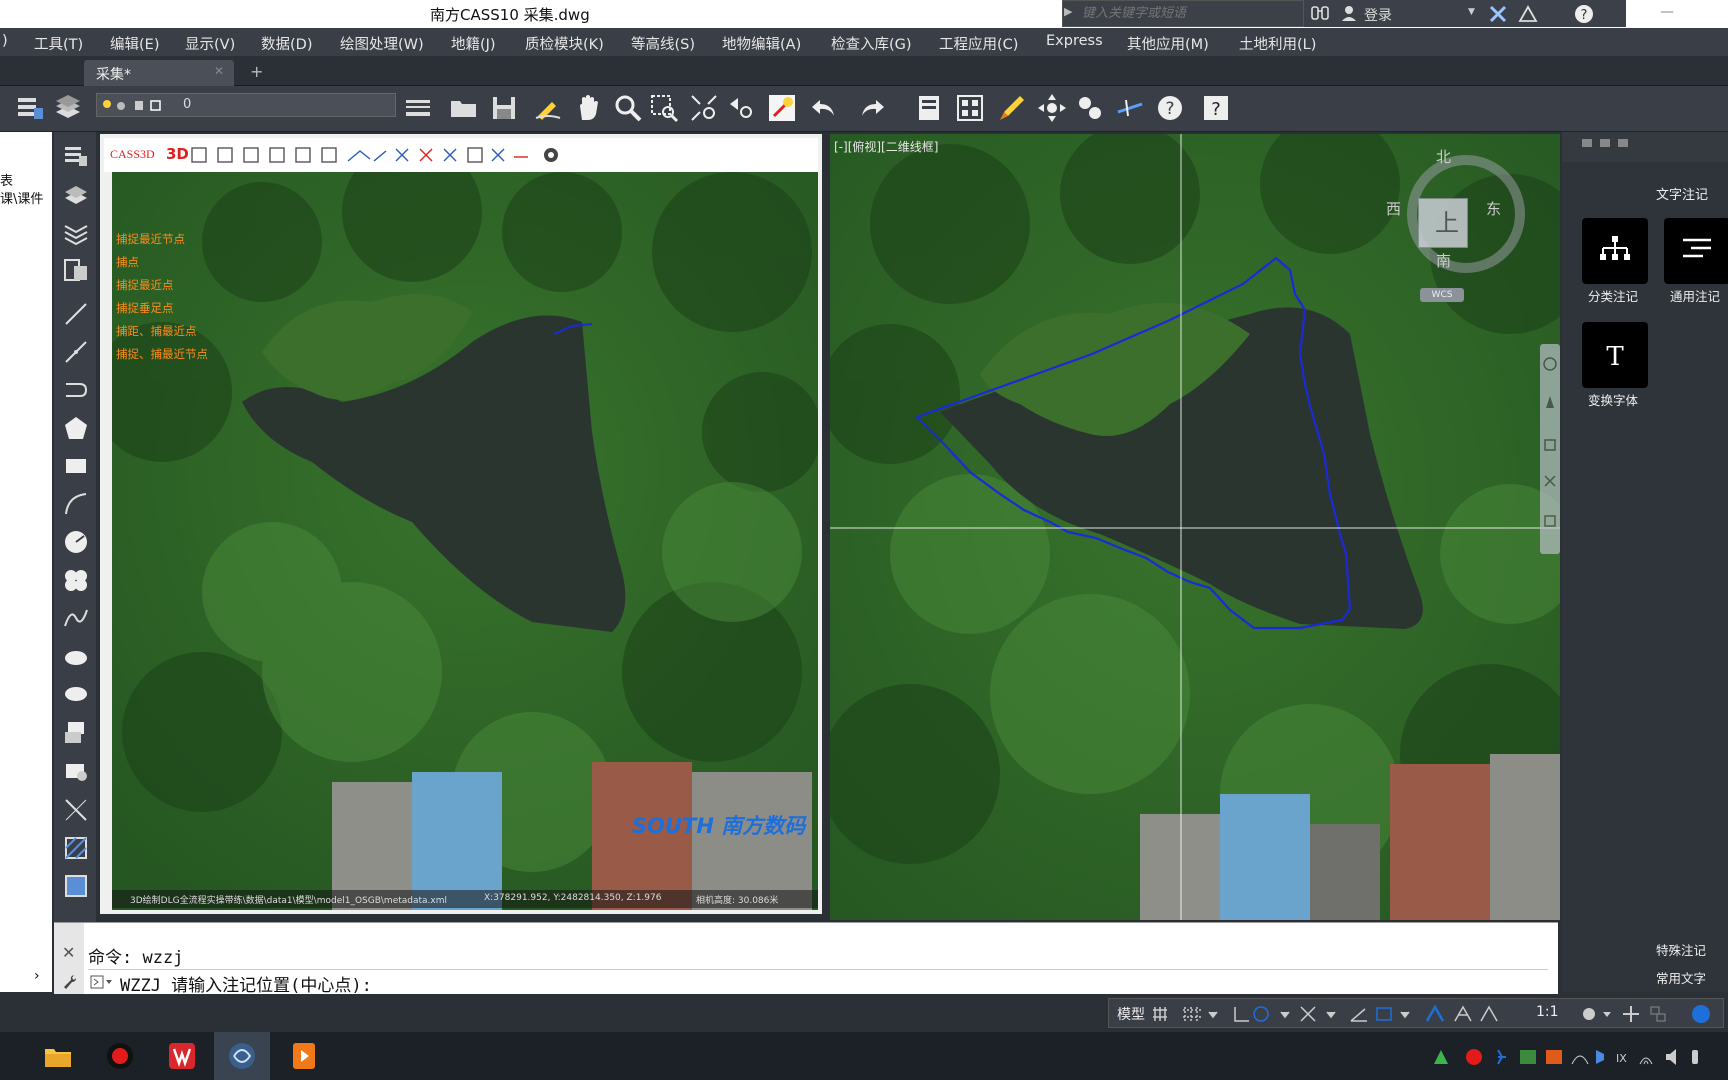  What do you see at coordinates (761, 43) in the screenshot?
I see `menu-feature-edit: 地物编辑(A)` at bounding box center [761, 43].